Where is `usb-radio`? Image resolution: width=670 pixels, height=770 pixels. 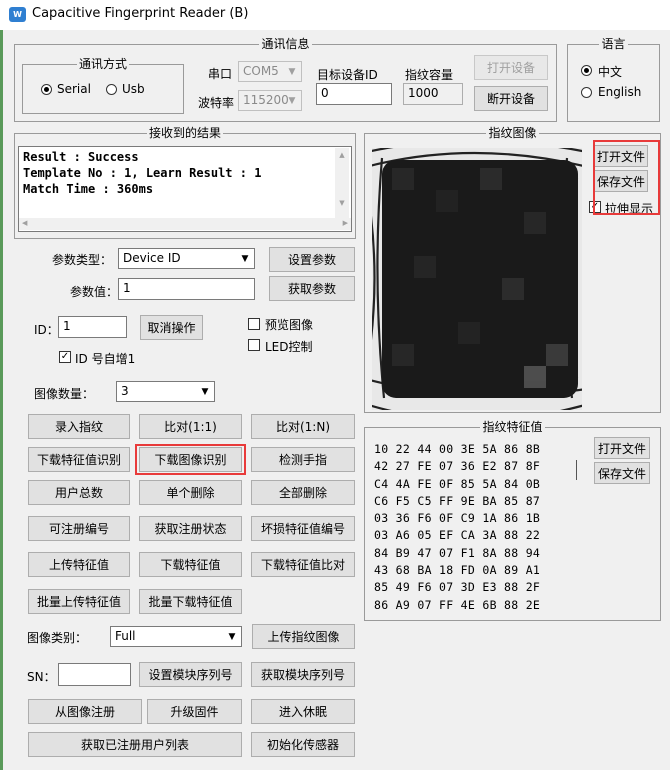 usb-radio is located at coordinates (111, 89).